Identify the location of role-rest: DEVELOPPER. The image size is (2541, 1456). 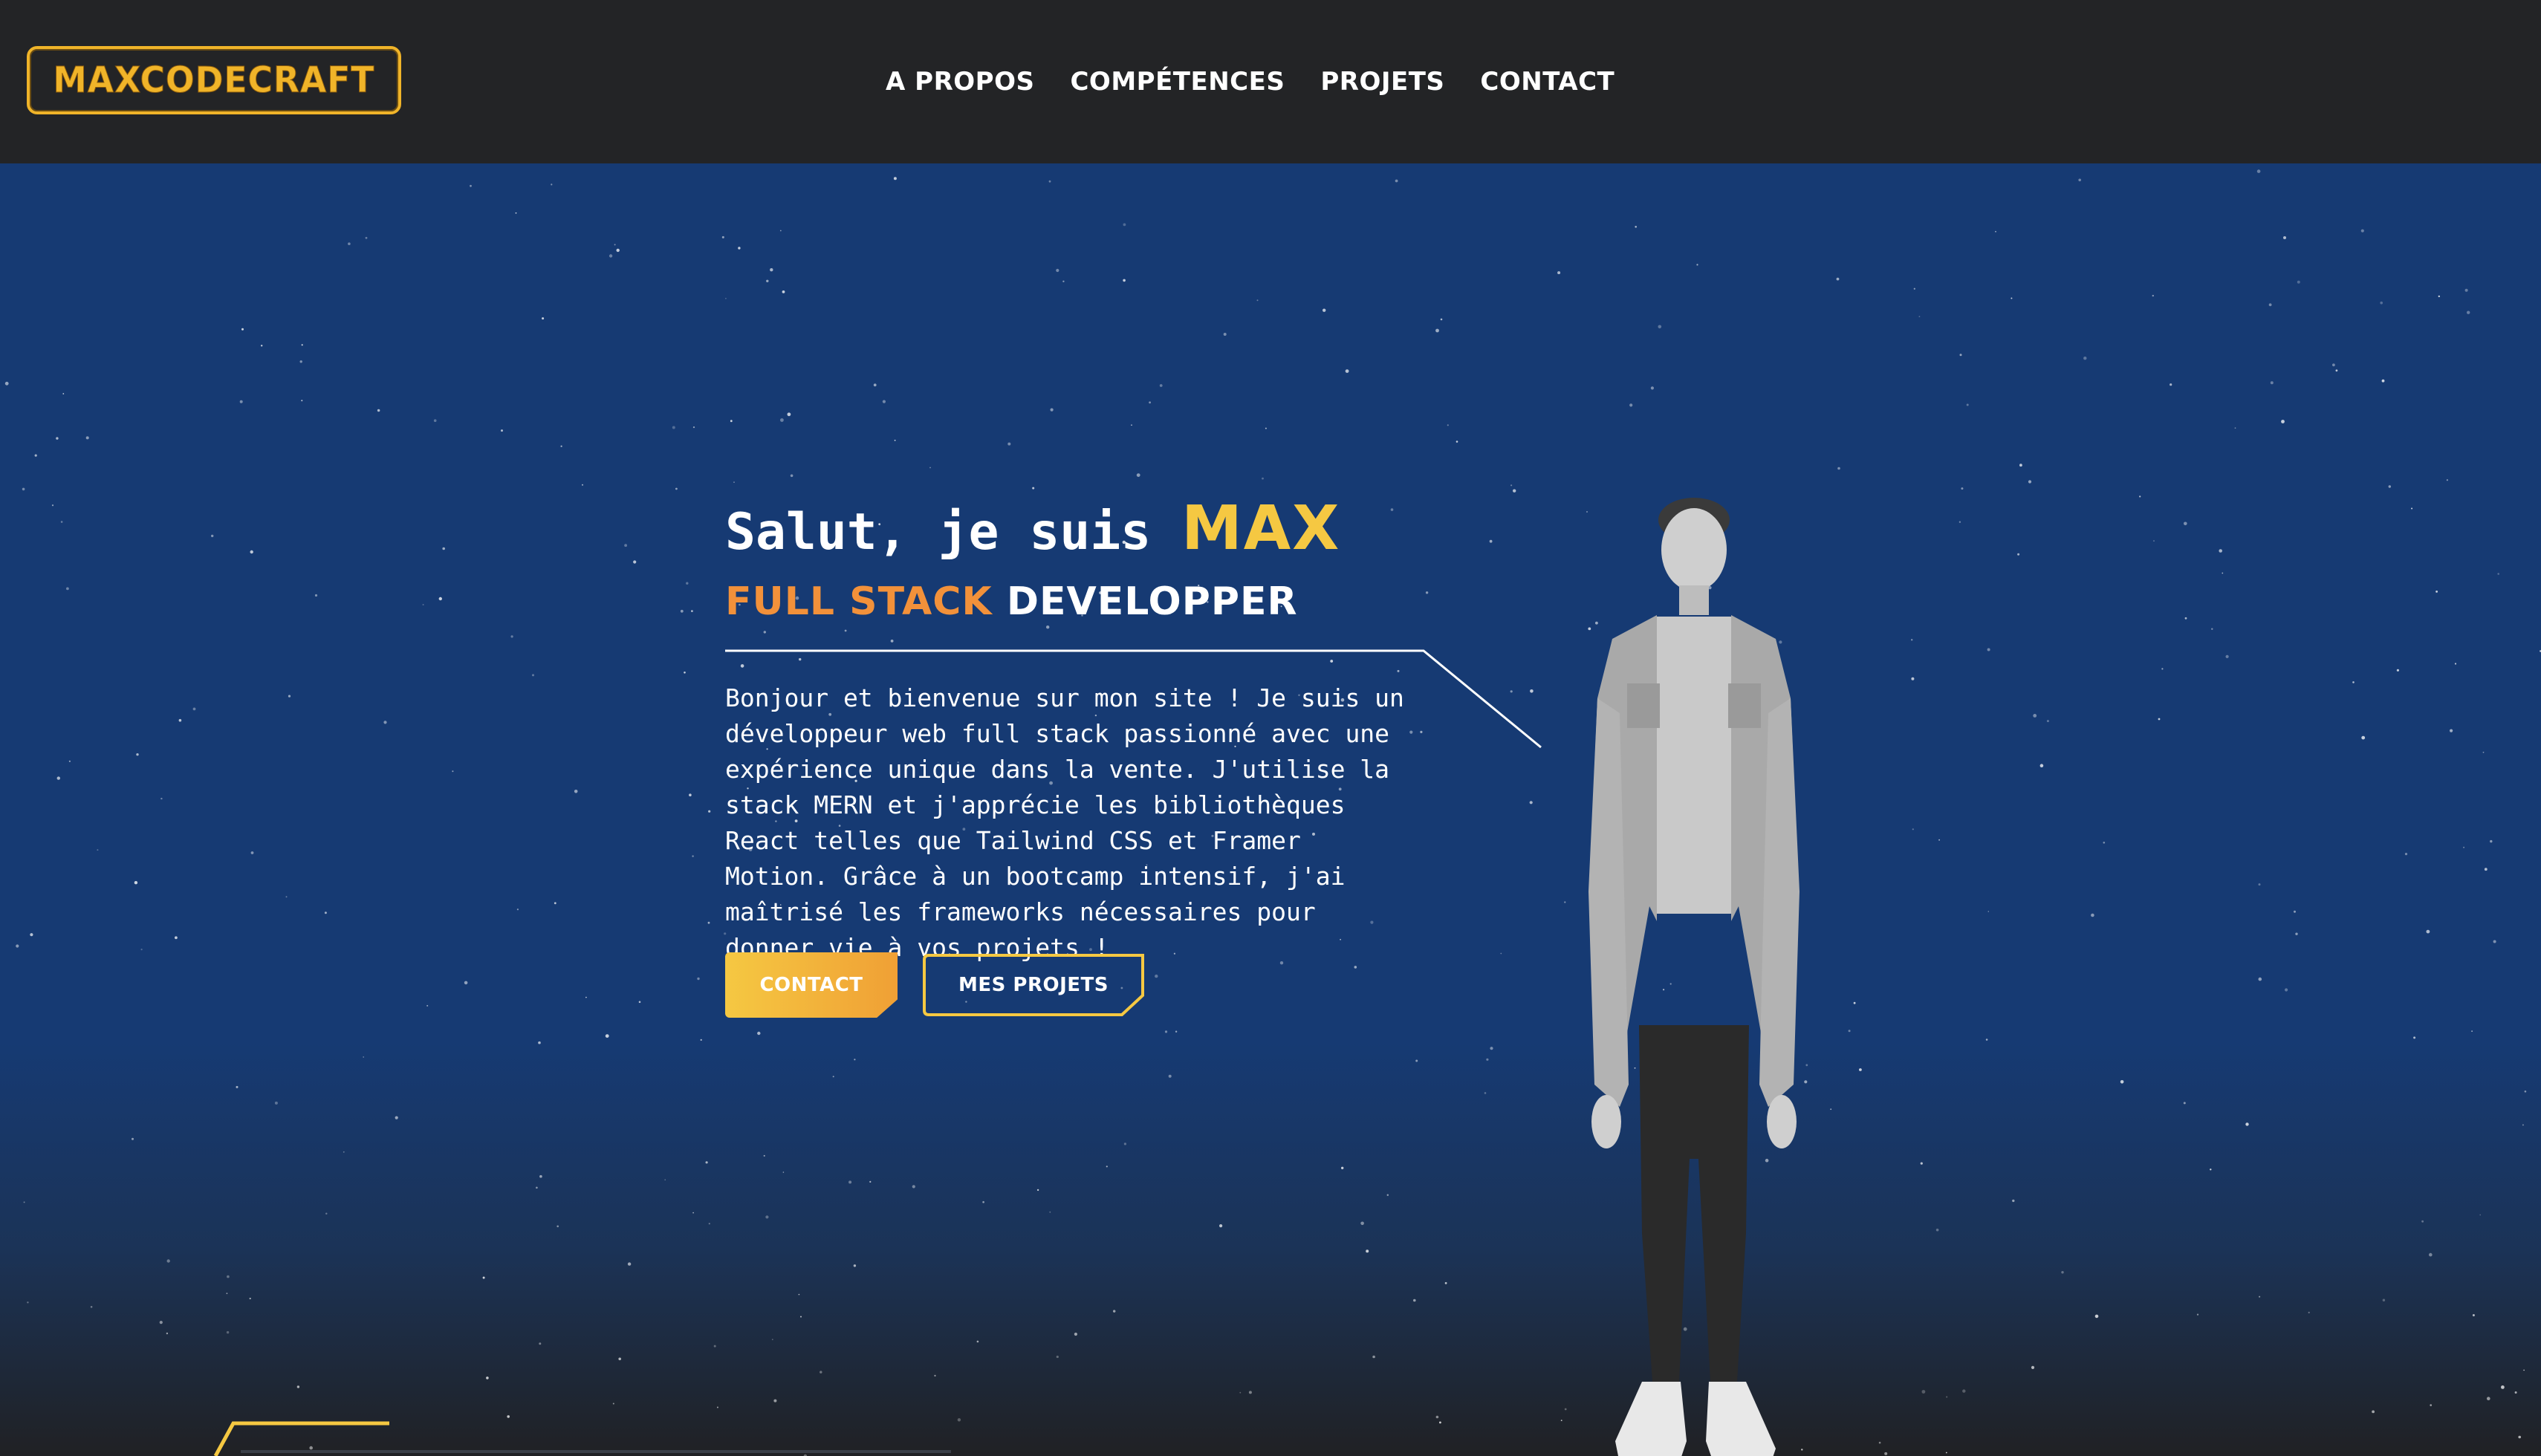
(1145, 602).